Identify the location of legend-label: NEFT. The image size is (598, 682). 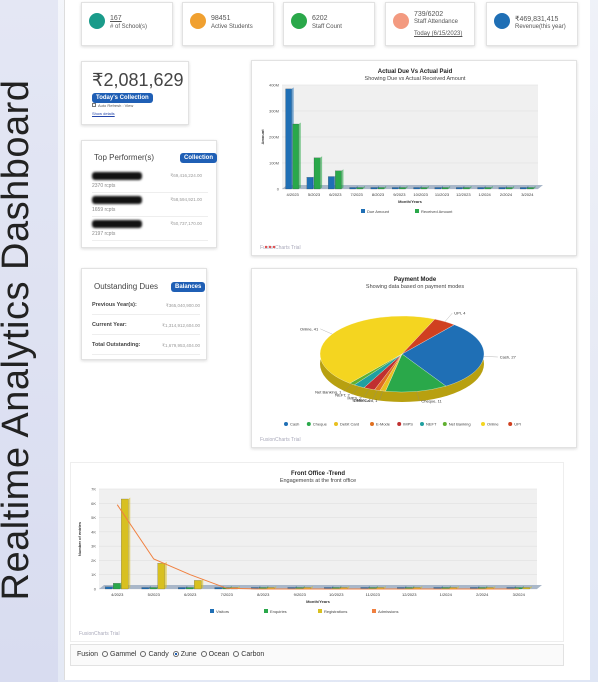
(431, 424).